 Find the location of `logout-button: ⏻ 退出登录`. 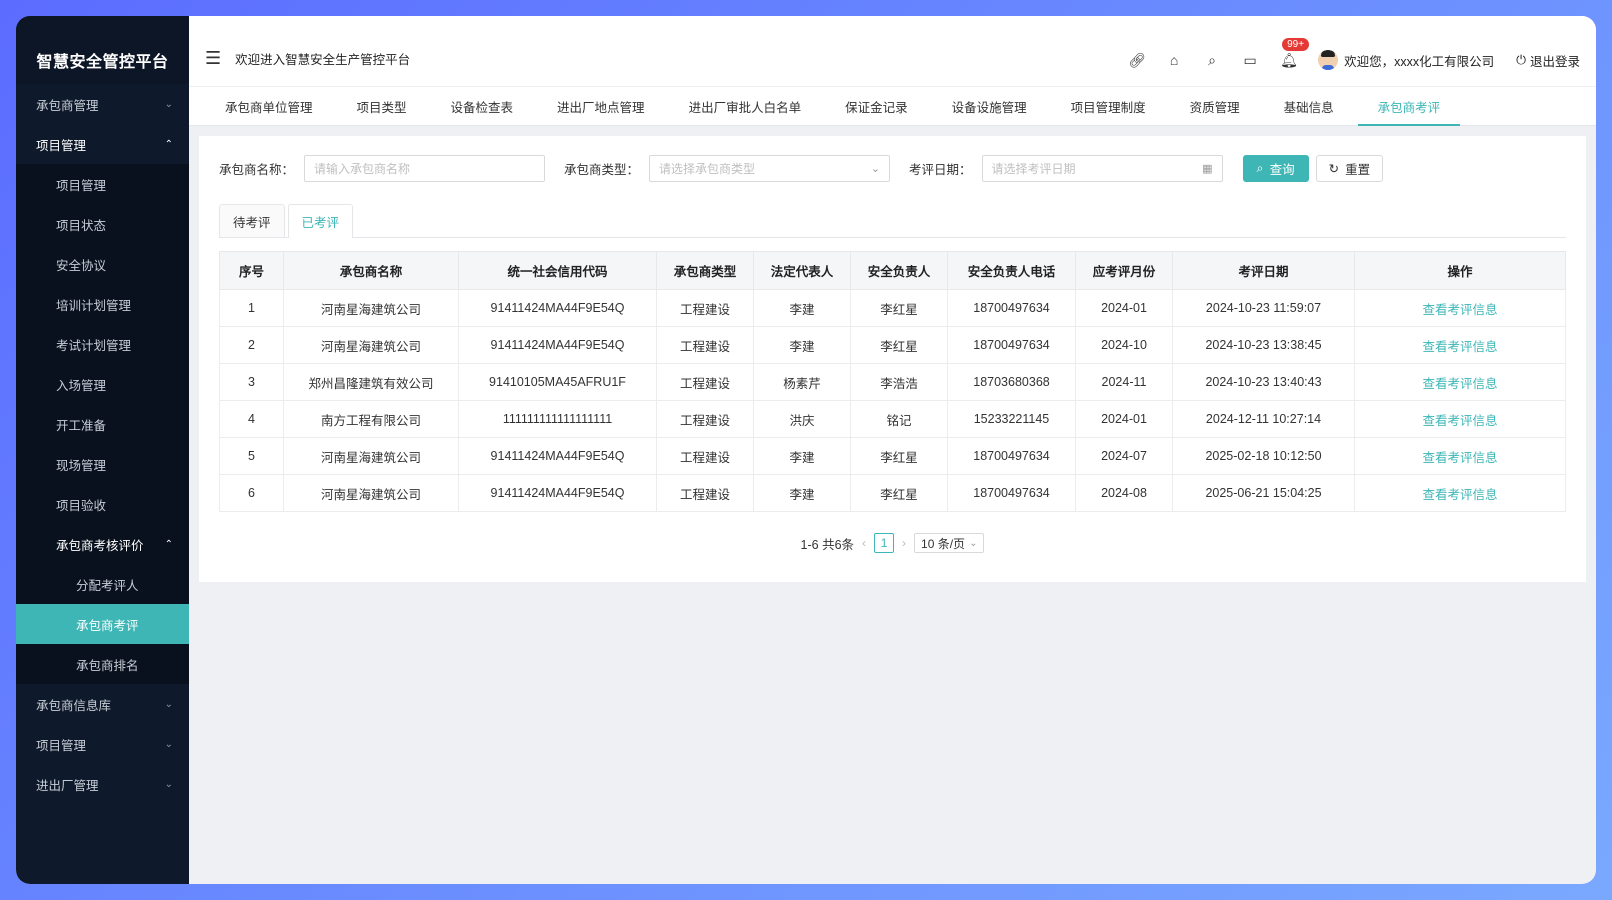

logout-button: ⏻ 退出登录 is located at coordinates (1548, 60).